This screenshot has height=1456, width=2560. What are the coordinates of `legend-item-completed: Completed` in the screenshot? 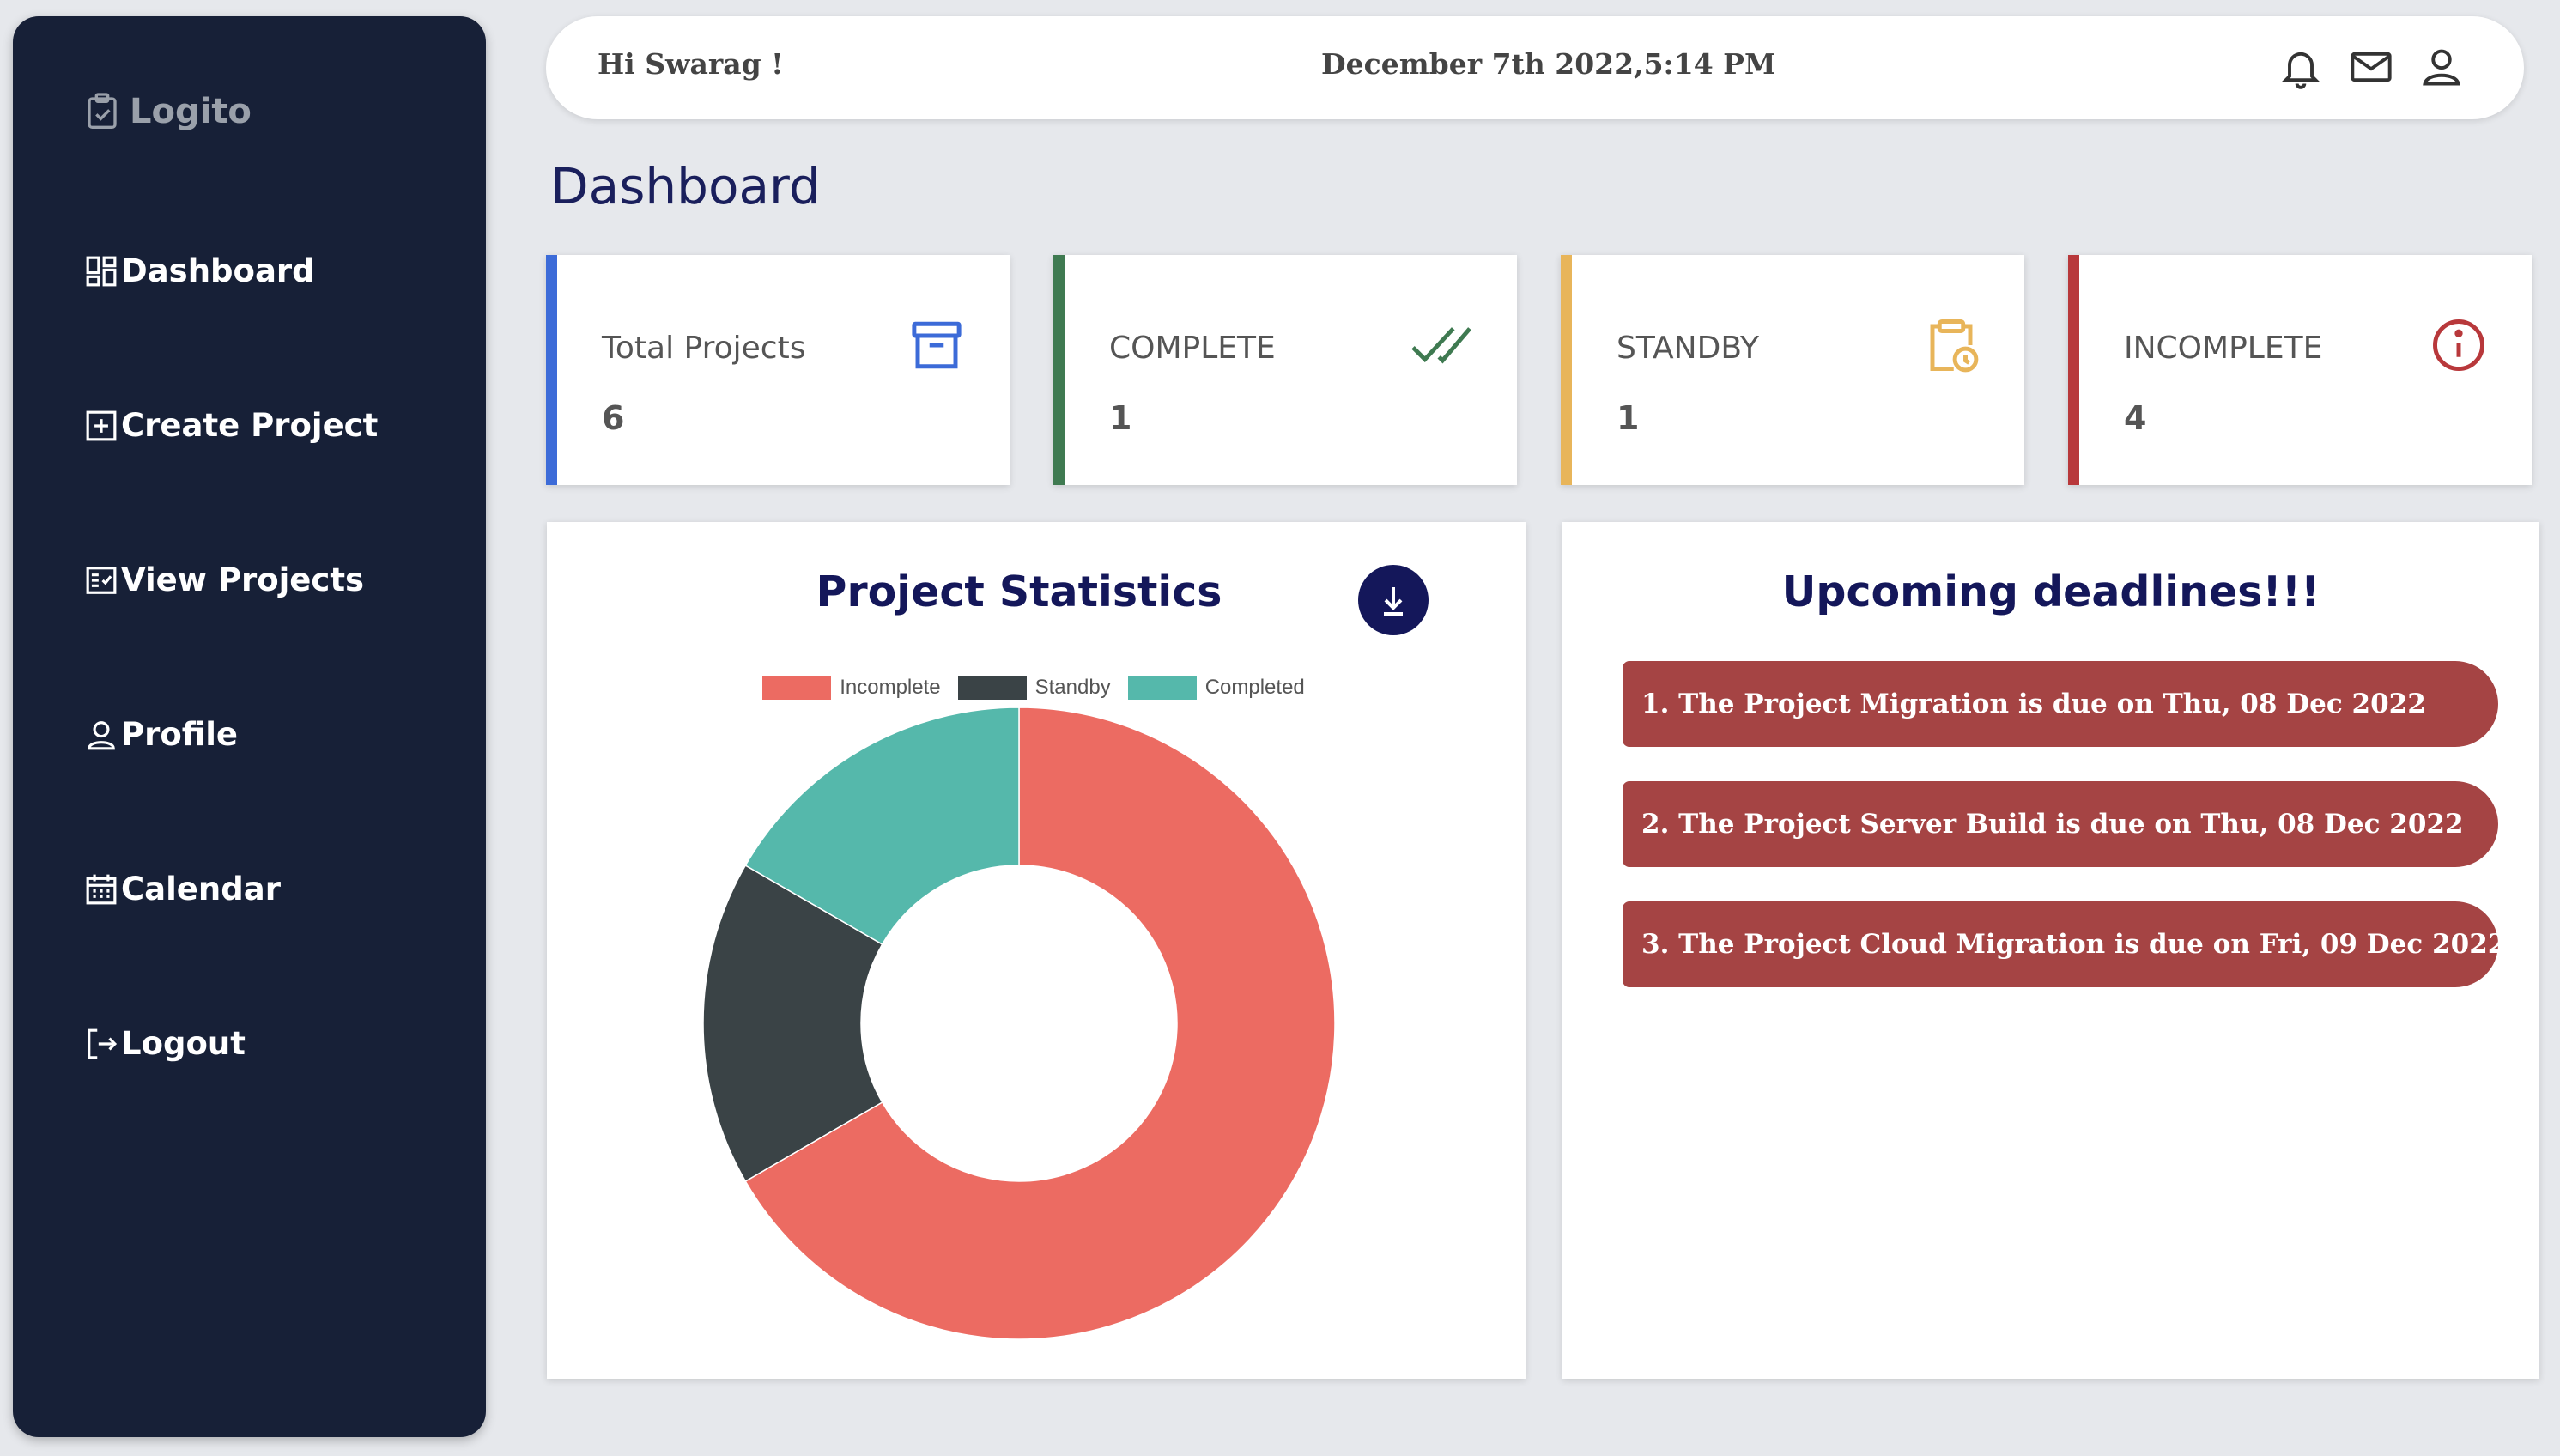 It's located at (1216, 688).